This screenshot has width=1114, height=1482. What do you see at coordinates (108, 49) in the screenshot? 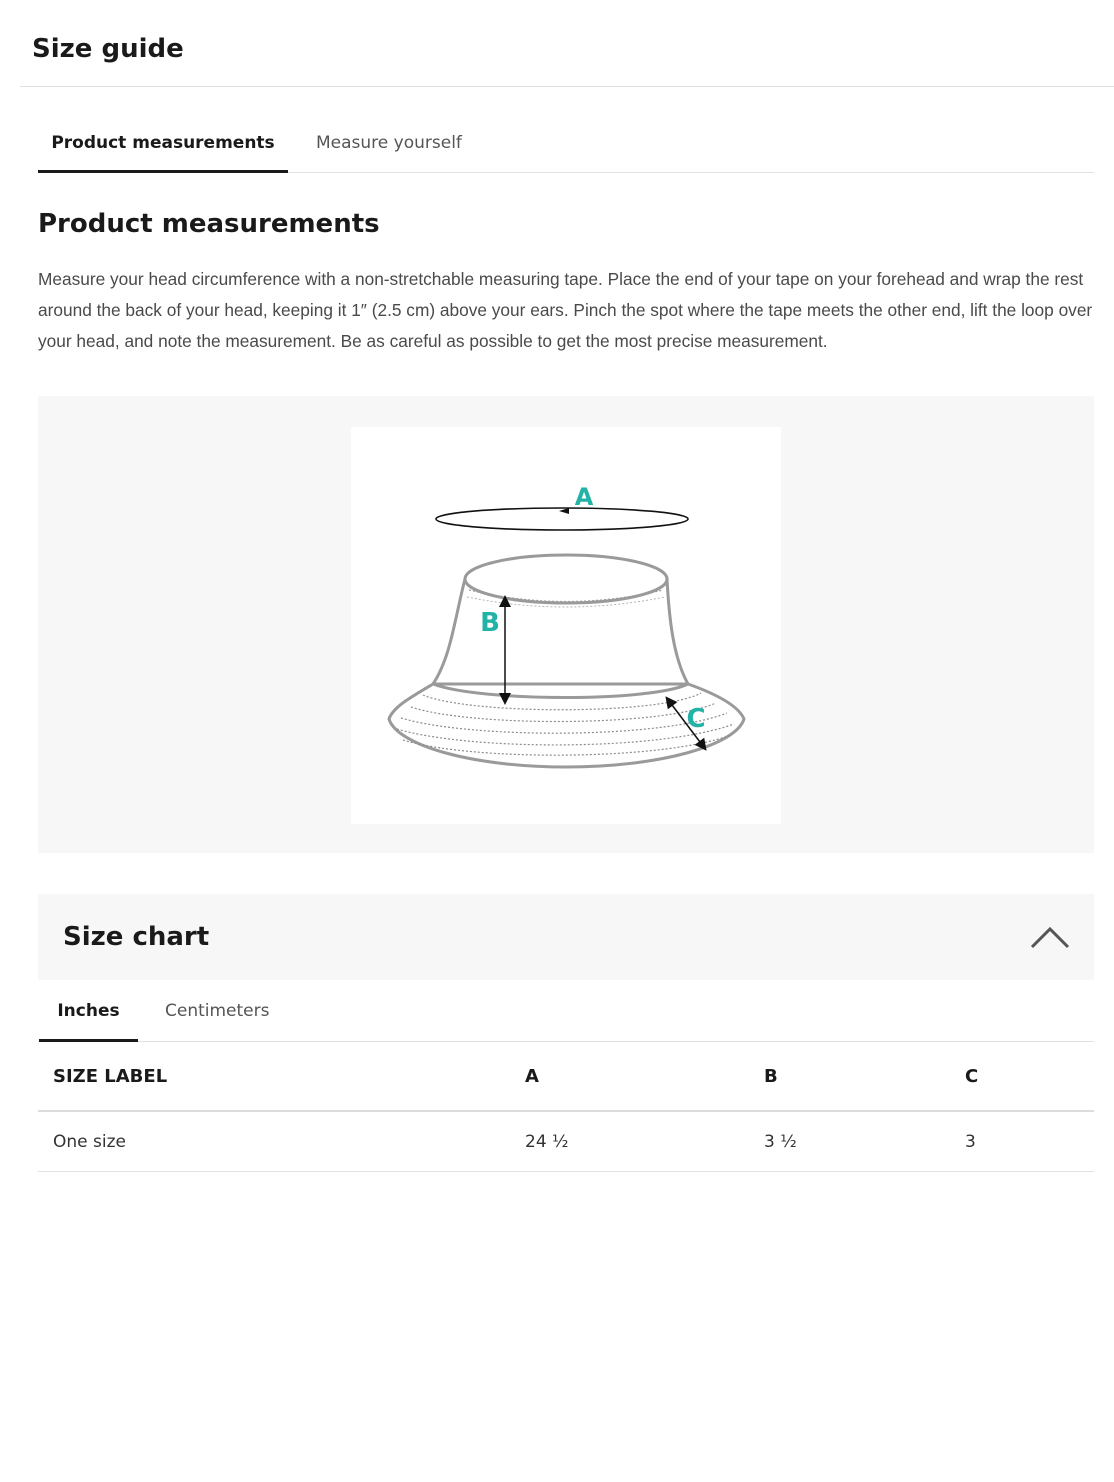
I see `page-title: Size guide` at bounding box center [108, 49].